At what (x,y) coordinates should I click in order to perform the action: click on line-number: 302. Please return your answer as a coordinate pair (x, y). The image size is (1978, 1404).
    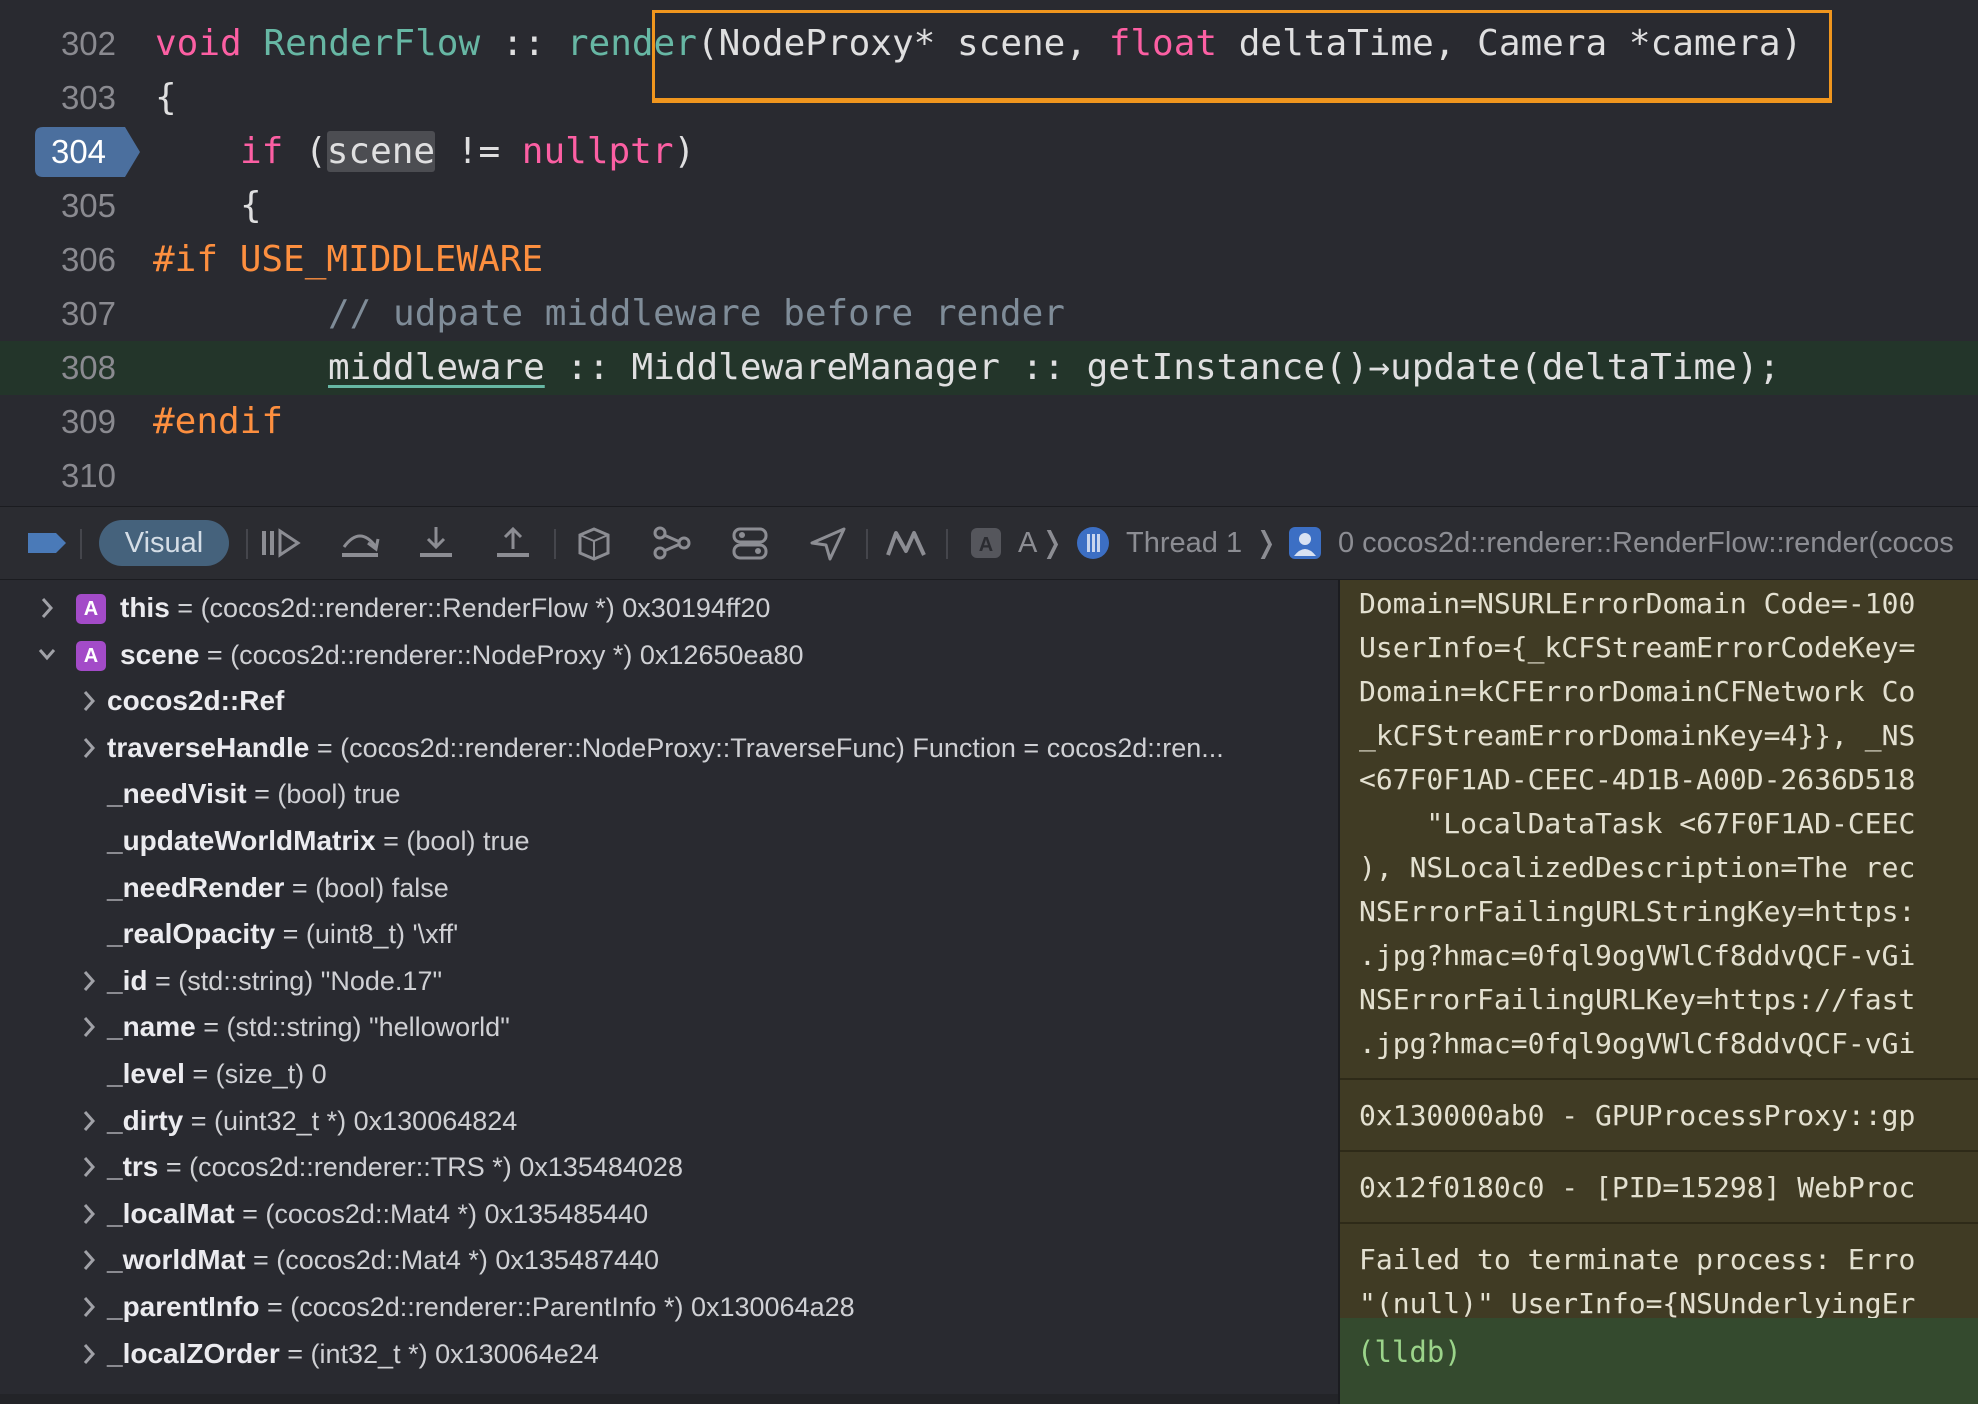
    Looking at the image, I should click on (76, 44).